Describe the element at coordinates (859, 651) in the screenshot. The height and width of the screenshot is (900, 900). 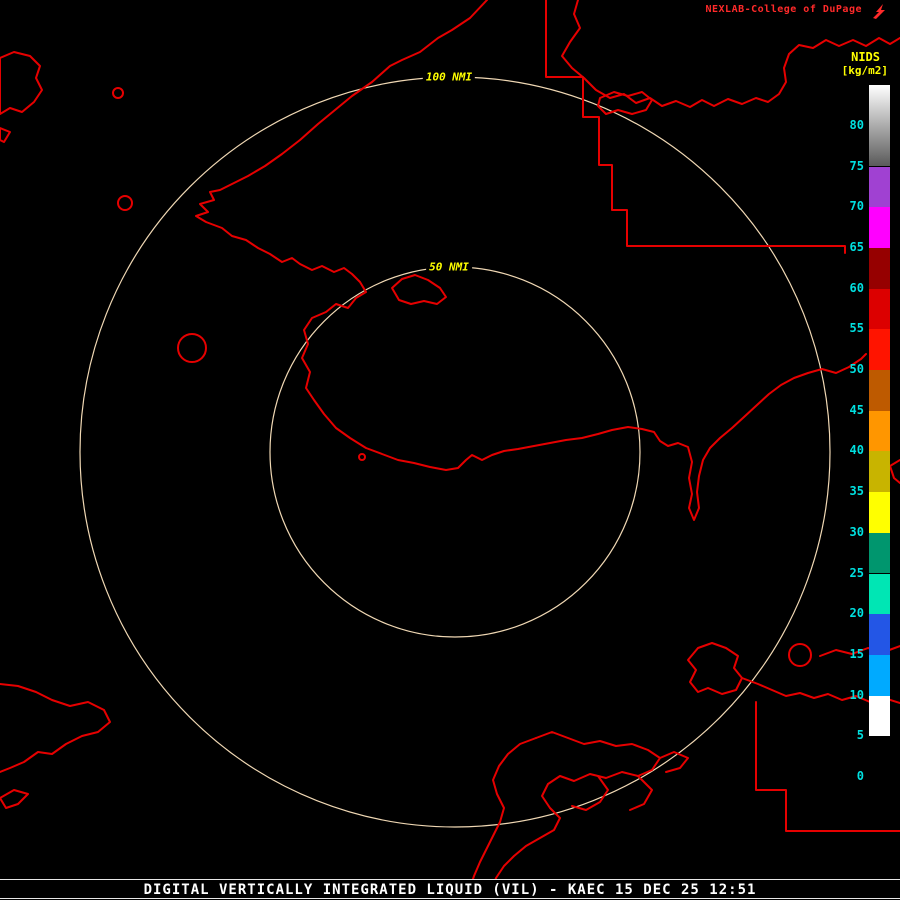
I see `coastline-southeast-upper` at that location.